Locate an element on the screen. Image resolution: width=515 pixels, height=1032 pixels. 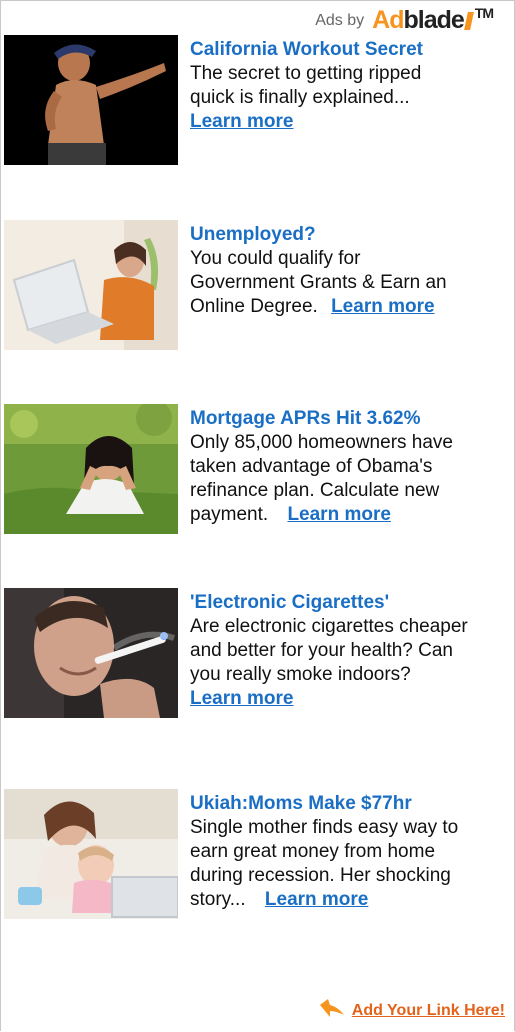
ad-title-3: Mortgage APRs Hit 3.62% is located at coordinates (351, 419).